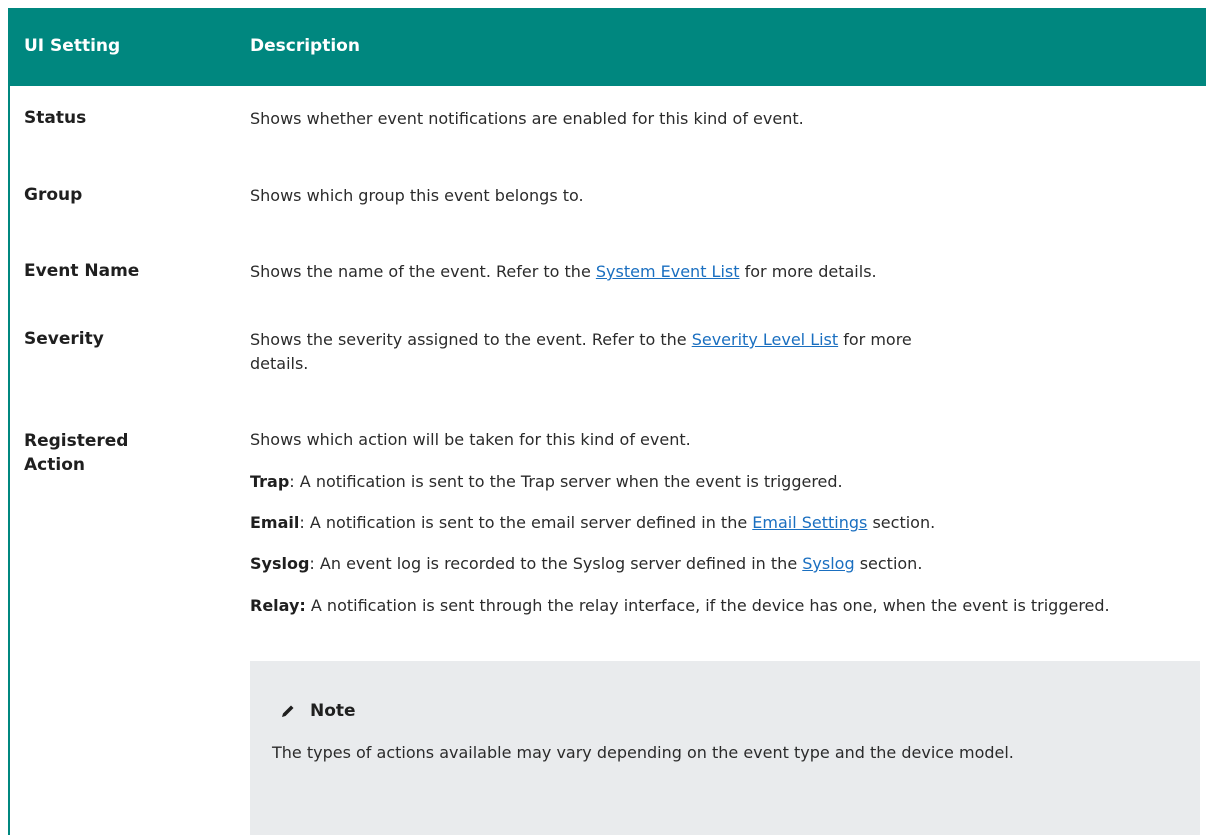 The image size is (1206, 835). Describe the element at coordinates (55, 118) in the screenshot. I see `row-label-status: Status` at that location.